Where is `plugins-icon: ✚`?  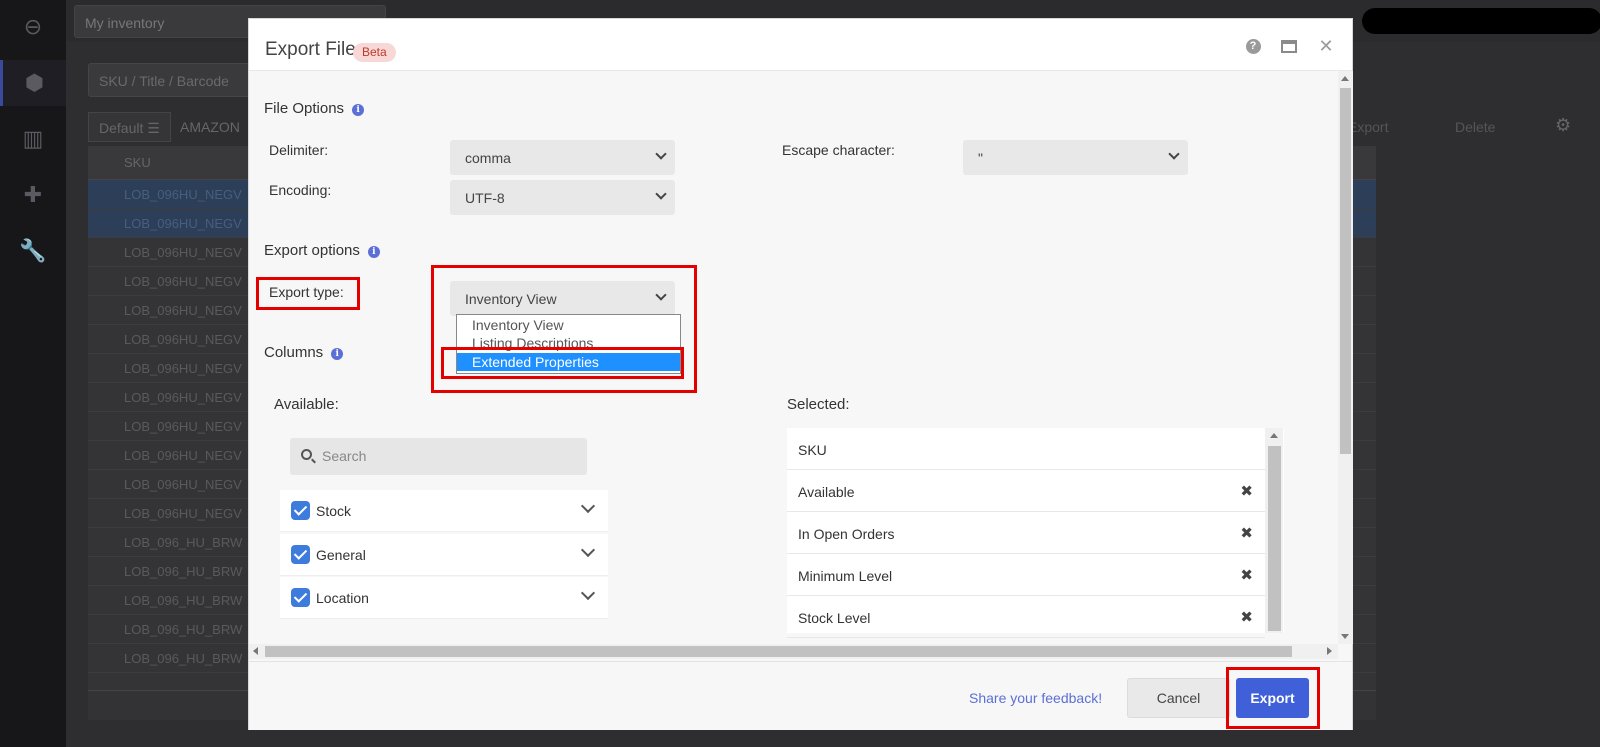 plugins-icon: ✚ is located at coordinates (33, 195).